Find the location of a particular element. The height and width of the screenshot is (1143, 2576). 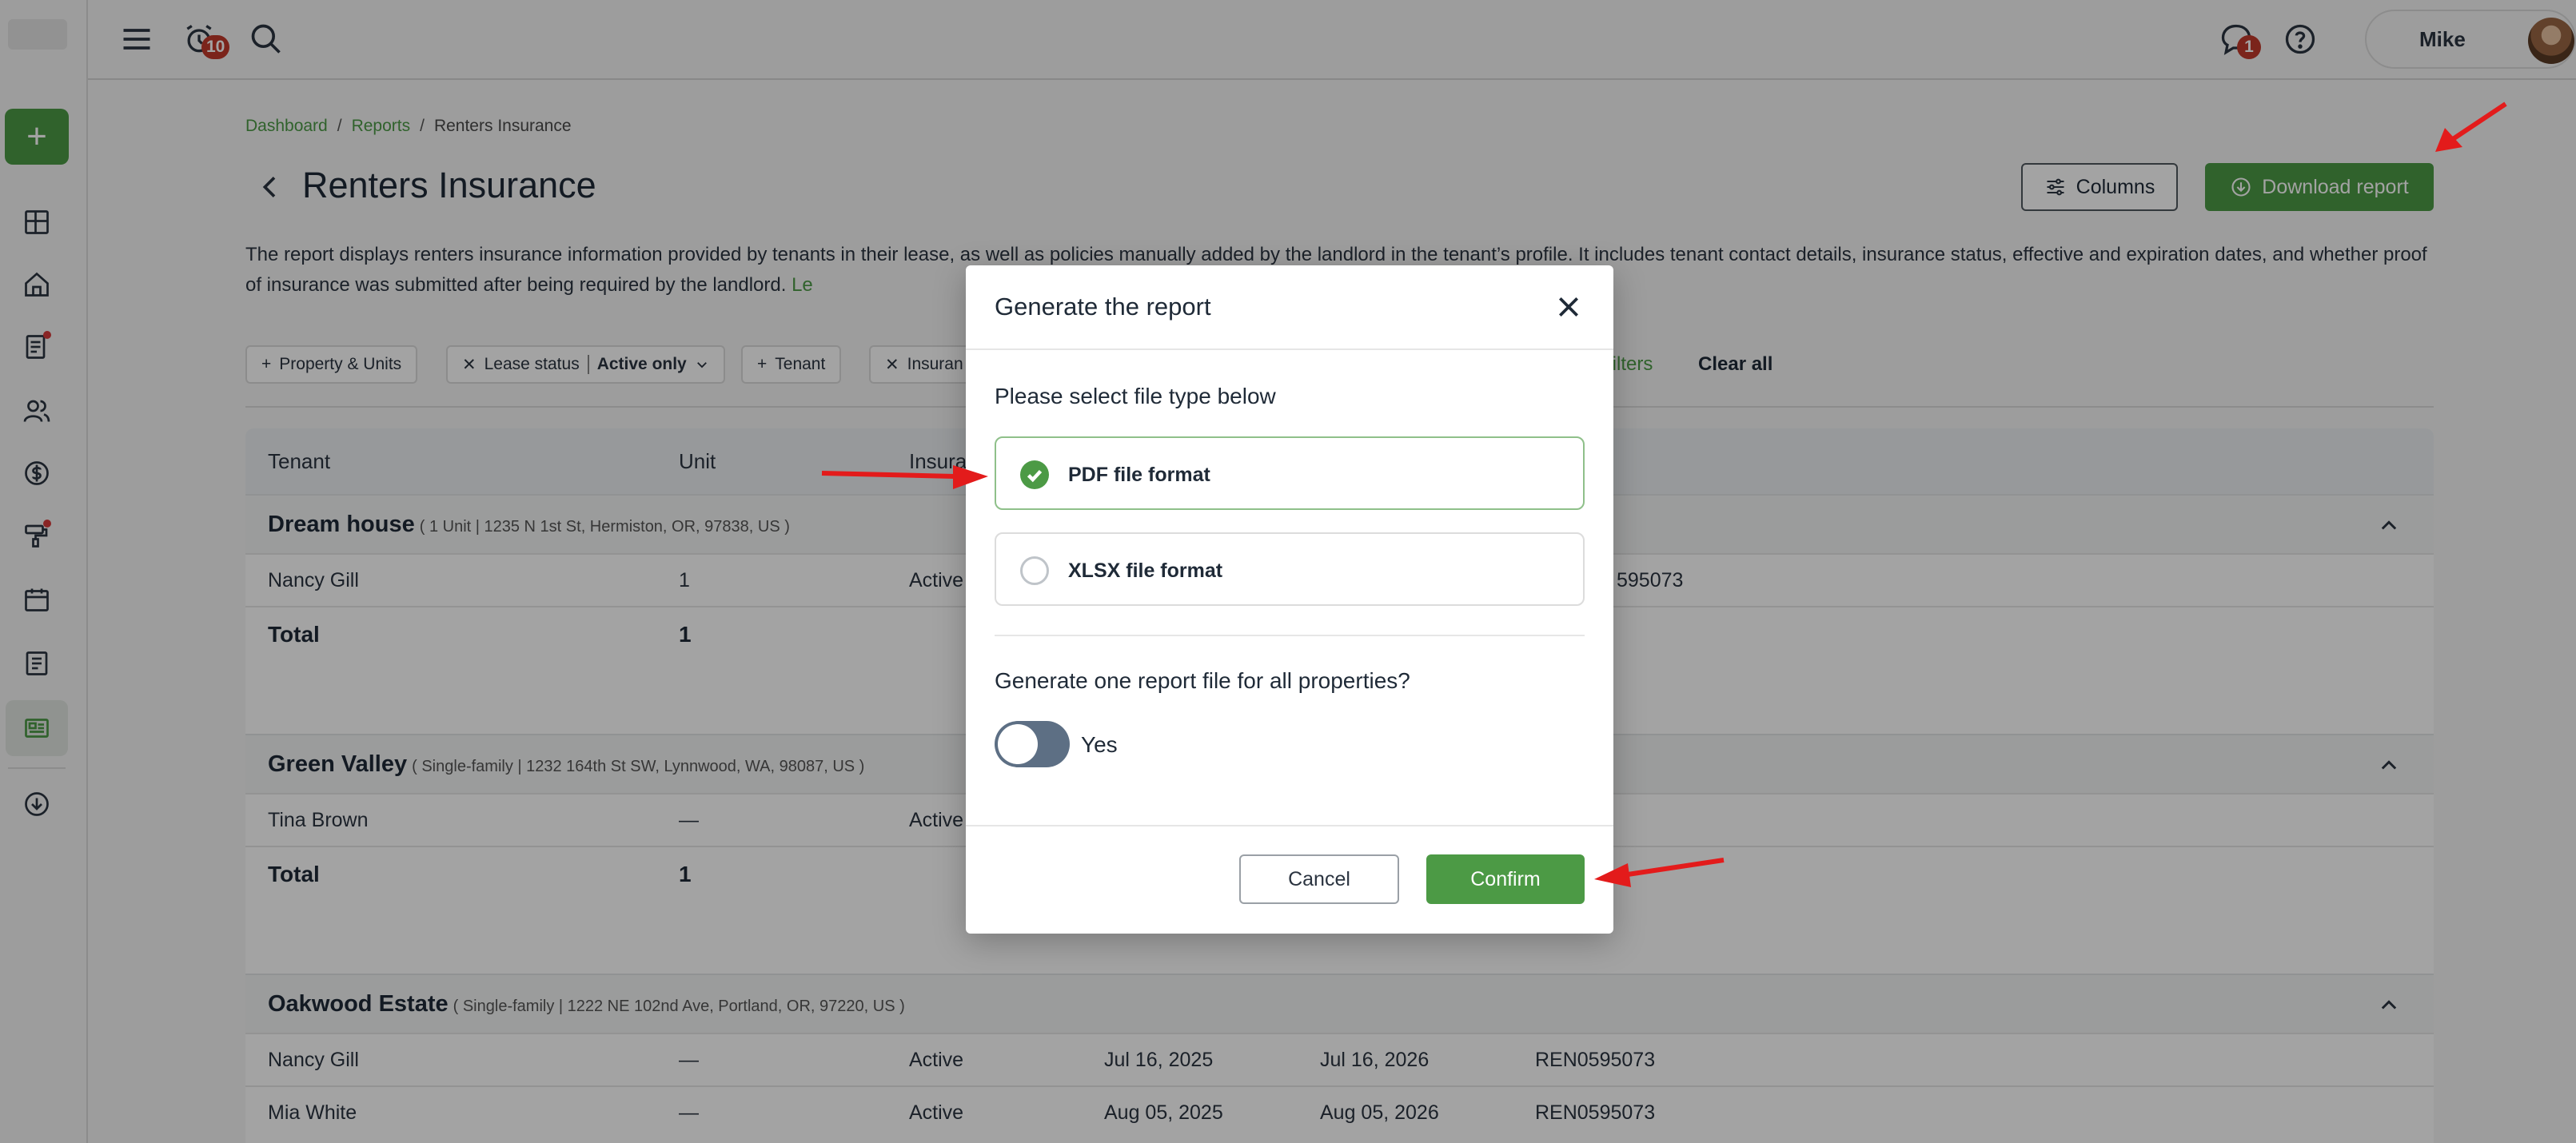

close-icon is located at coordinates (1568, 307).